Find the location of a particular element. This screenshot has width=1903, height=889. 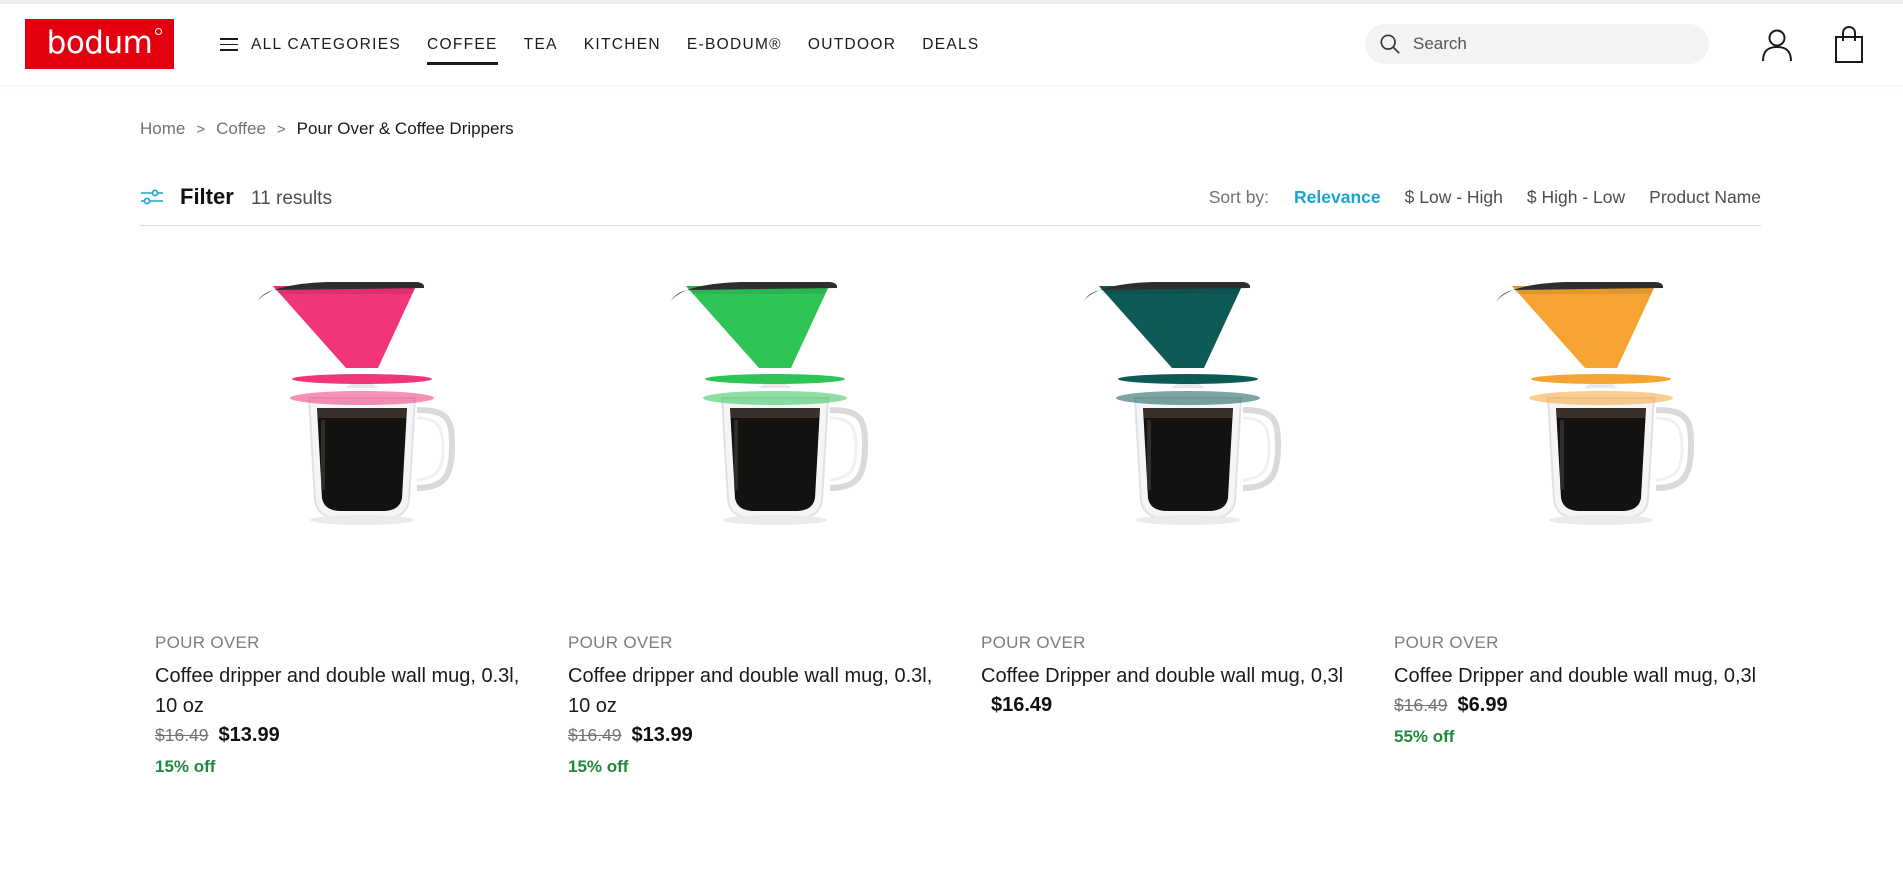

sort-label: Sort by: is located at coordinates (1239, 197).